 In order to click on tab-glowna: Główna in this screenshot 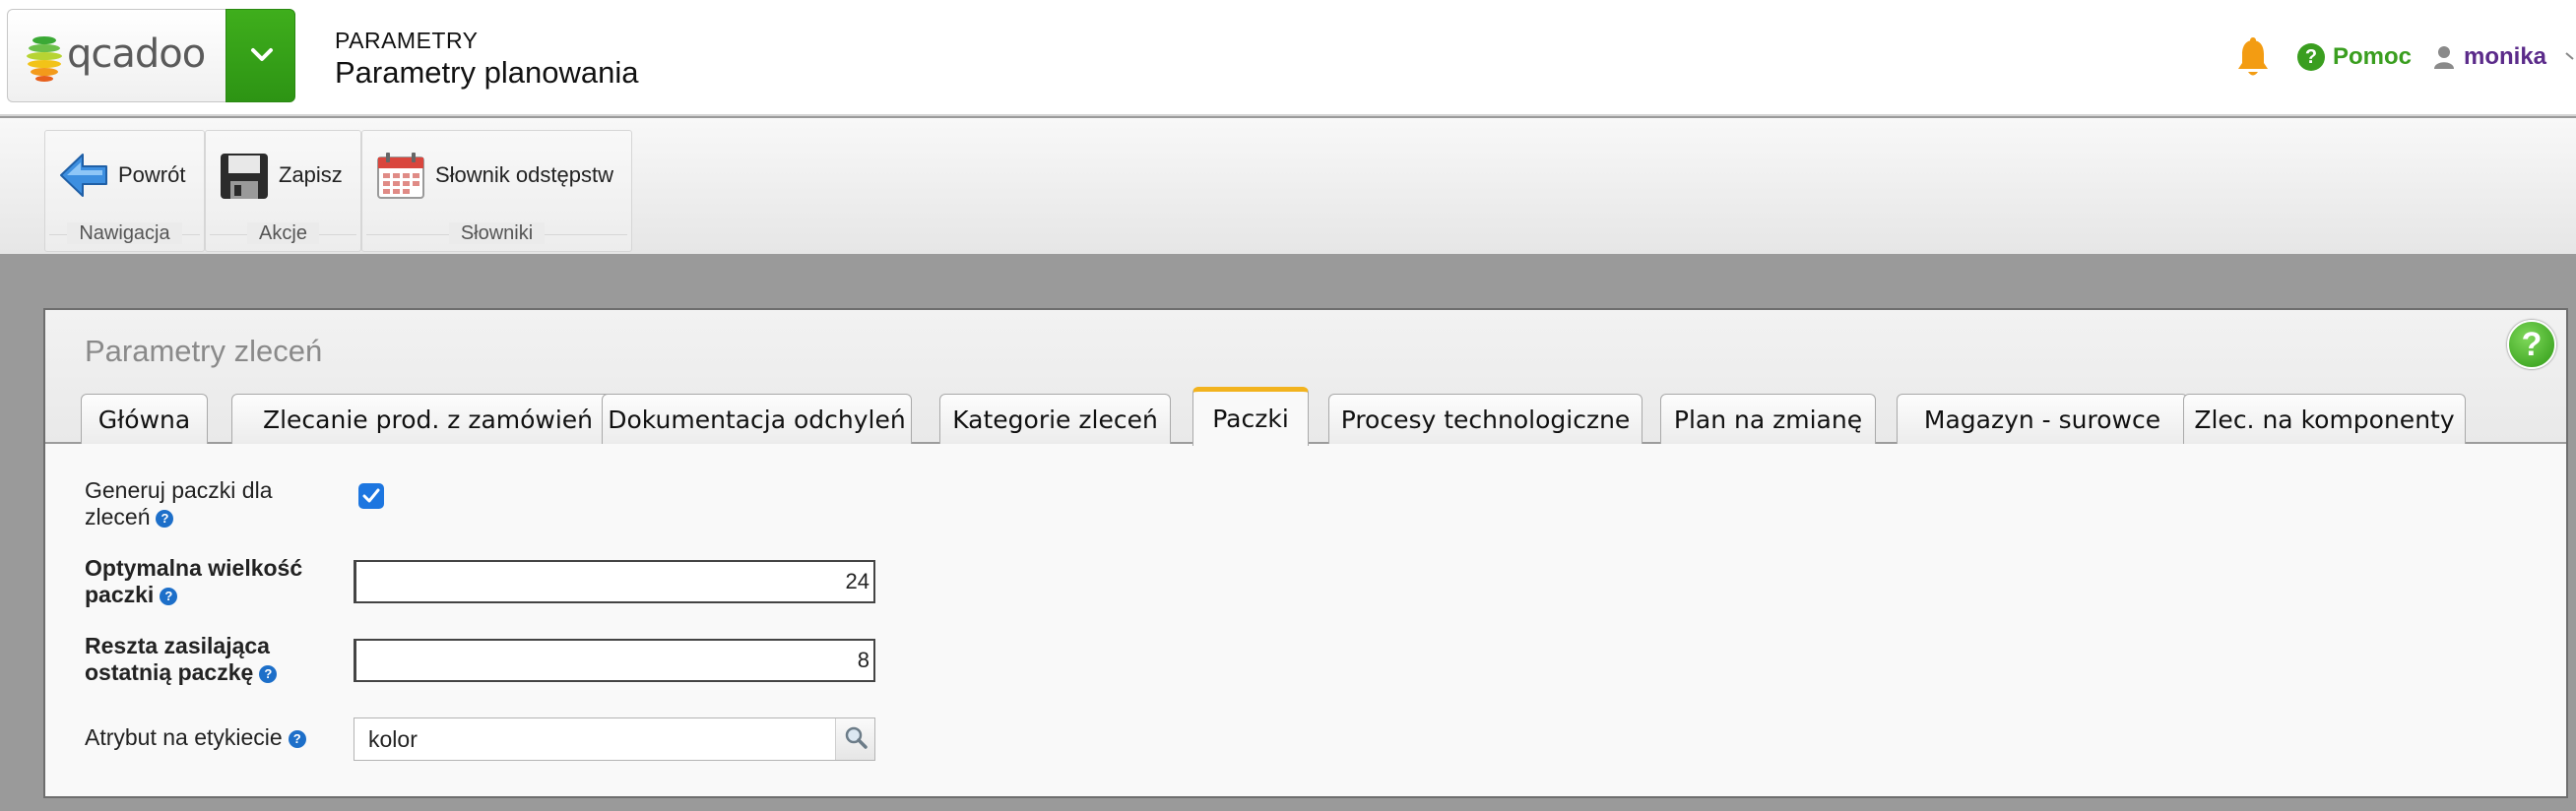, I will do `click(144, 419)`.